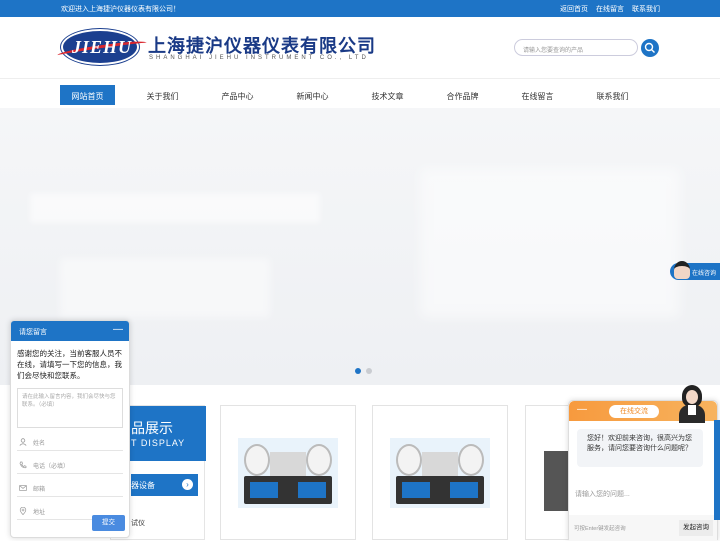 The width and height of the screenshot is (720, 541). Describe the element at coordinates (634, 411) in the screenshot. I see `chat-tab: 在线交流` at that location.